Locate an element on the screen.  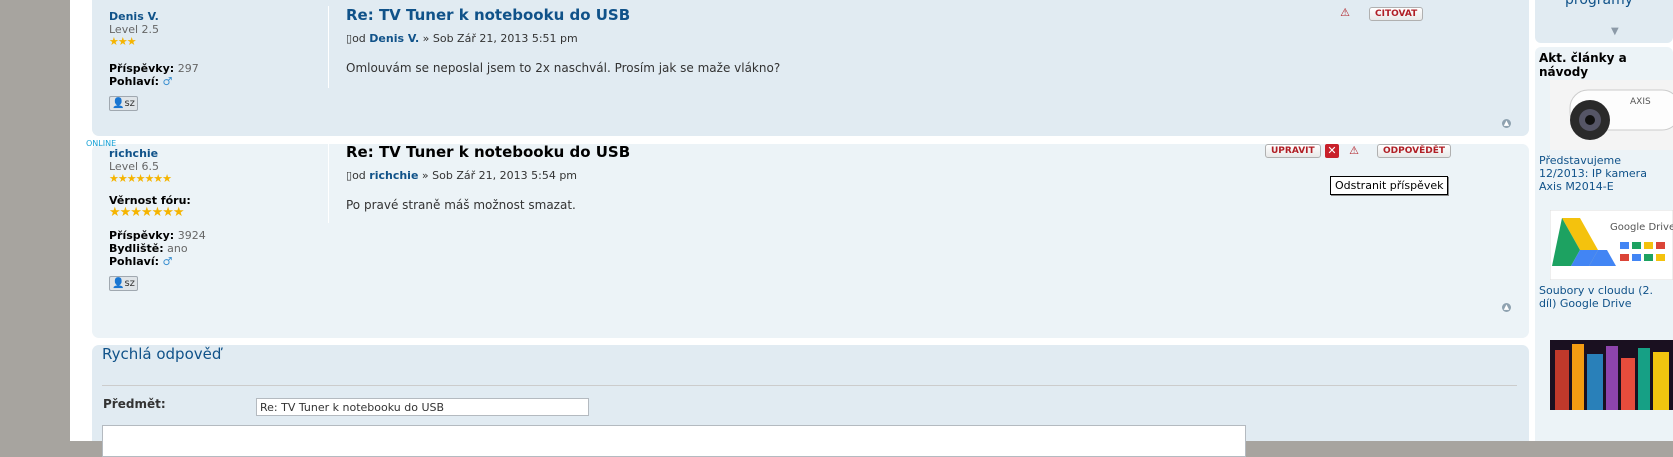
delete-icon: ✕ is located at coordinates (1332, 151).